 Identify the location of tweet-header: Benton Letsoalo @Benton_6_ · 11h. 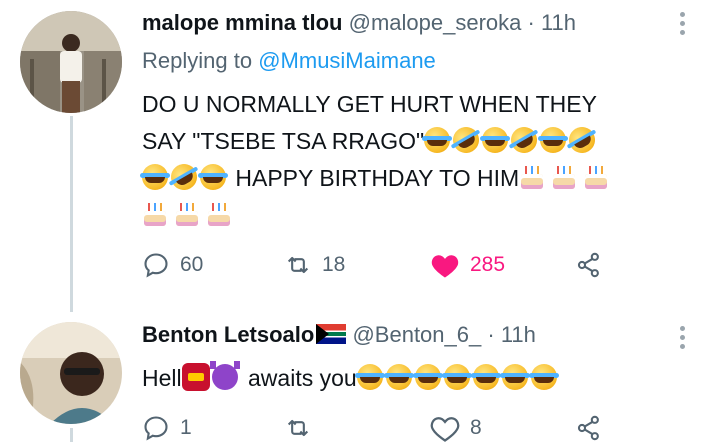
(339, 335).